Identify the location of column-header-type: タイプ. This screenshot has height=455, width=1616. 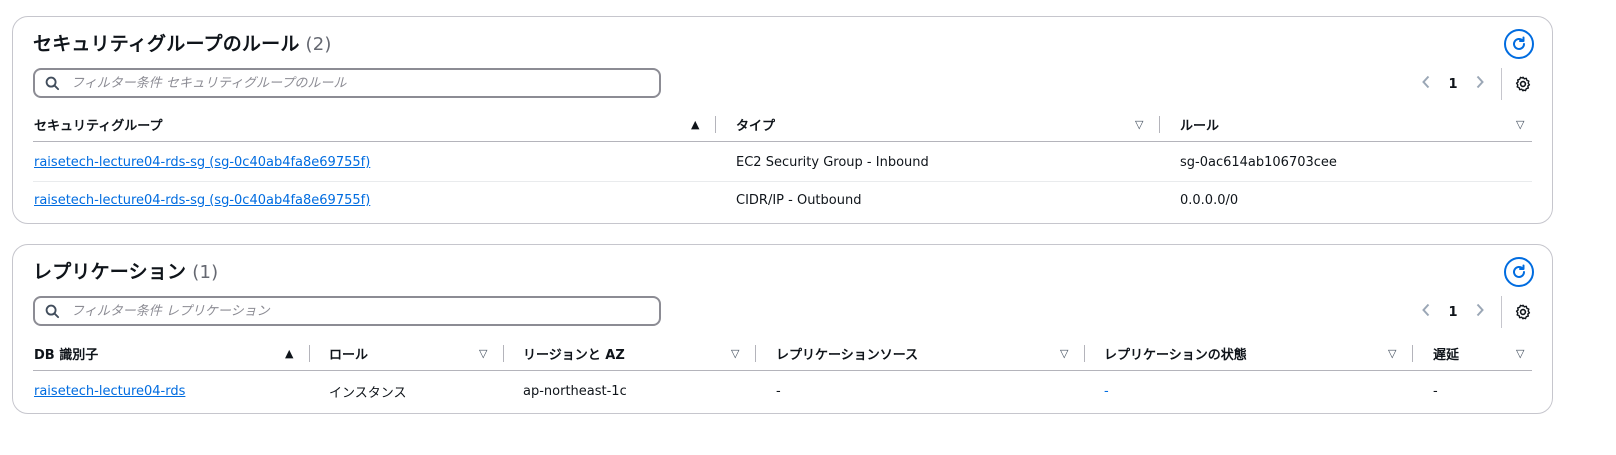
(755, 124).